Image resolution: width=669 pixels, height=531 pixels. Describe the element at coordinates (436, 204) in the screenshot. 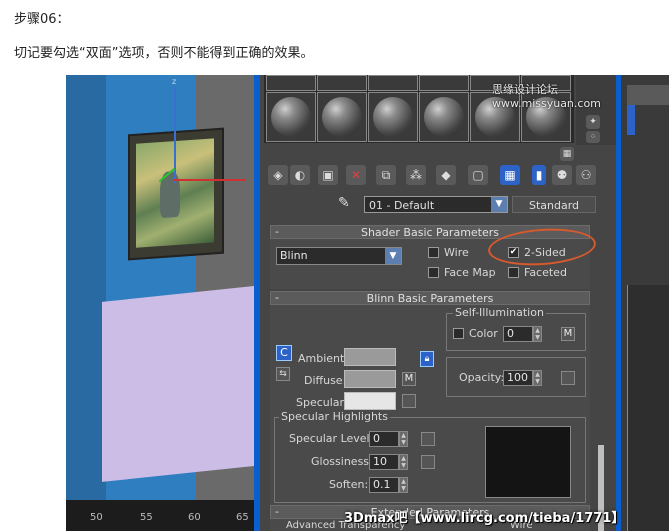

I see `material-name-dropdown: 01 - Default ▼` at that location.